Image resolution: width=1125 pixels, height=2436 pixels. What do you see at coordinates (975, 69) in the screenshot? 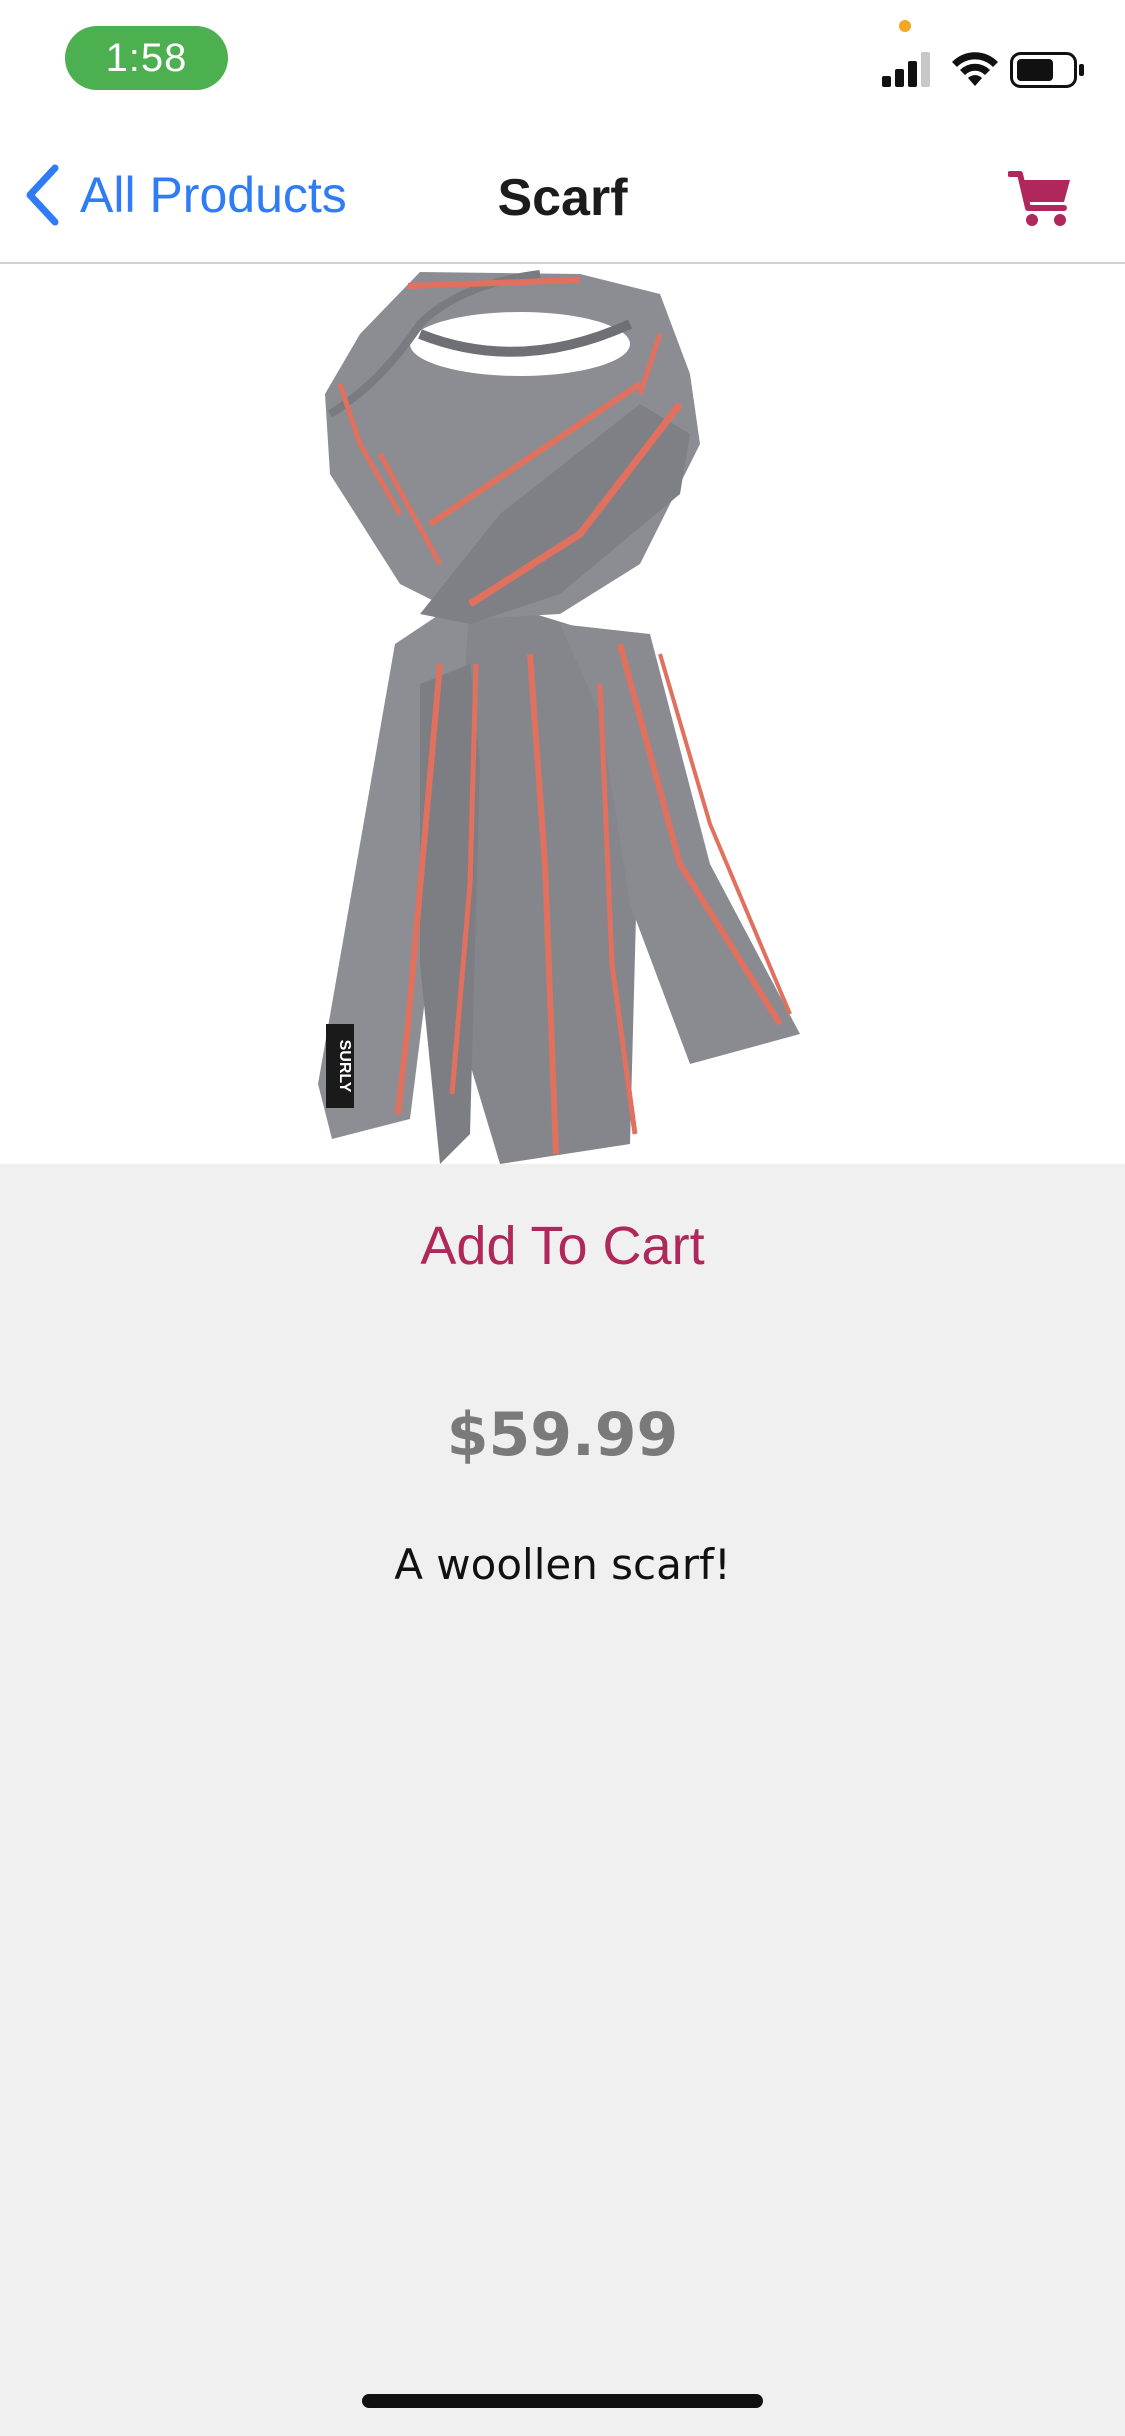
I see `wifi-icon` at bounding box center [975, 69].